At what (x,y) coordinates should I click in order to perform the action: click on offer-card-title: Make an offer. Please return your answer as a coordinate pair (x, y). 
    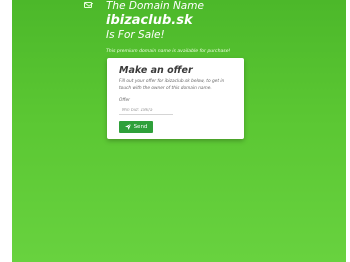
    Looking at the image, I should click on (156, 70).